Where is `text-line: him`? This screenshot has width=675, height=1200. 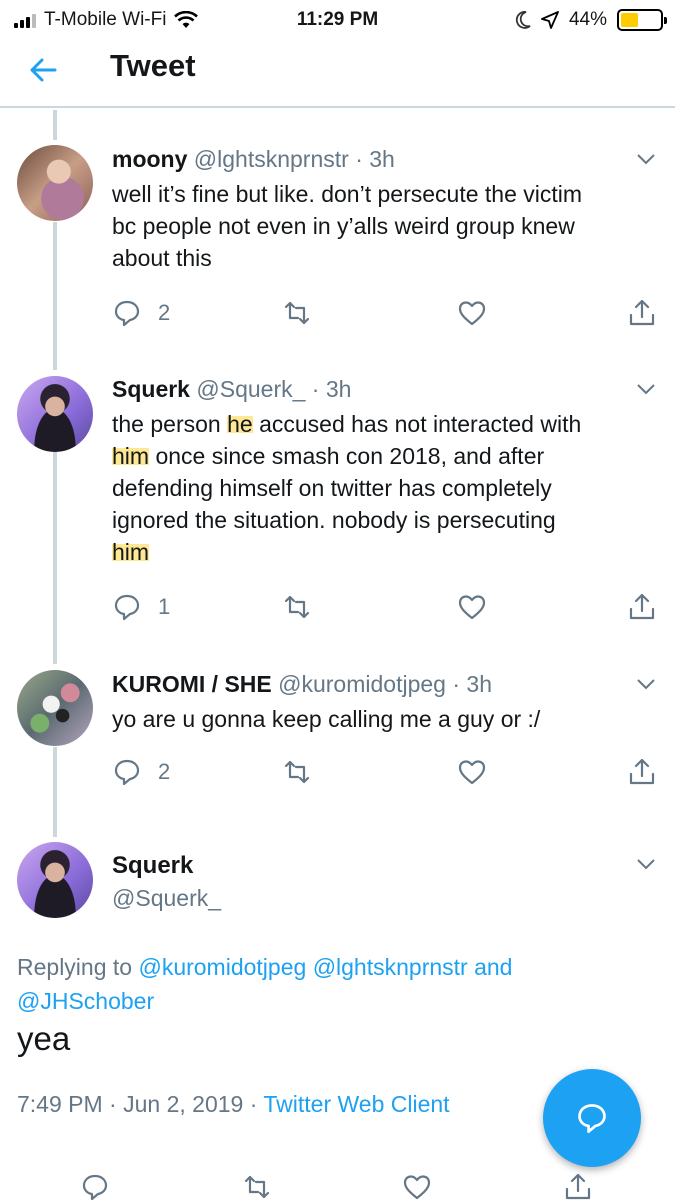
text-line: him is located at coordinates (384, 552).